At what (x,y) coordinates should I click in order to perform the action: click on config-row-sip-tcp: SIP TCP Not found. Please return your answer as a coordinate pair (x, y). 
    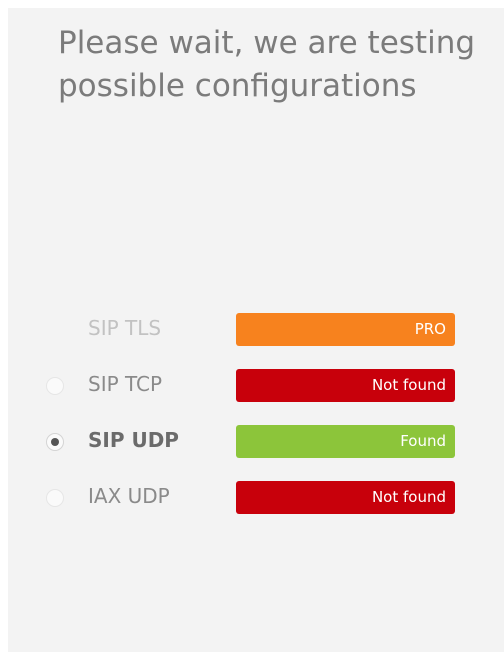
    Looking at the image, I should click on (256, 390).